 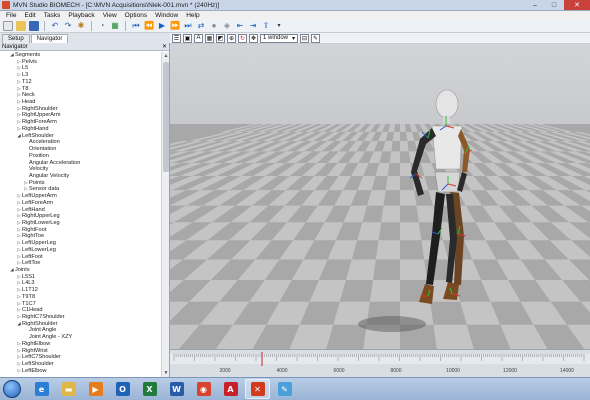 What do you see at coordinates (136, 15) in the screenshot?
I see `menu-options: Options` at bounding box center [136, 15].